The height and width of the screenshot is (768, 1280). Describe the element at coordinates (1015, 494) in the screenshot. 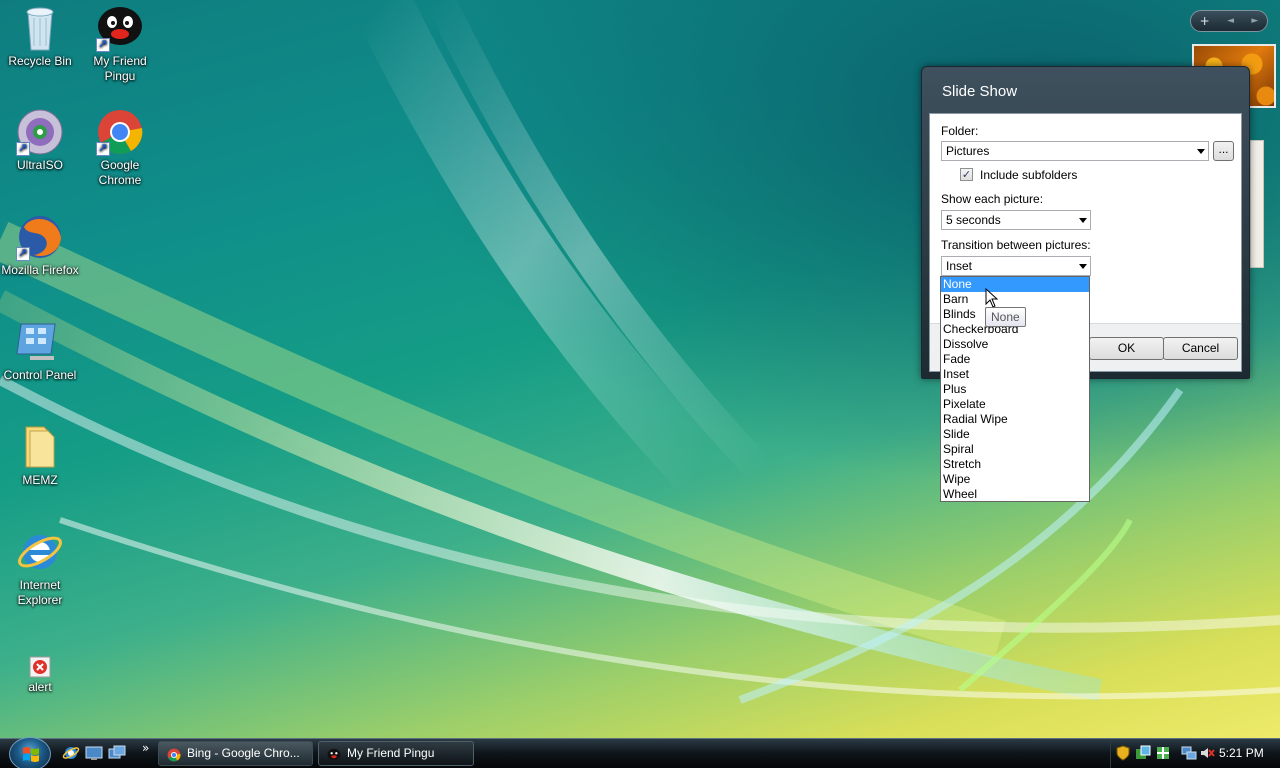

I see `dropdown-option-wheel: Wheel` at that location.